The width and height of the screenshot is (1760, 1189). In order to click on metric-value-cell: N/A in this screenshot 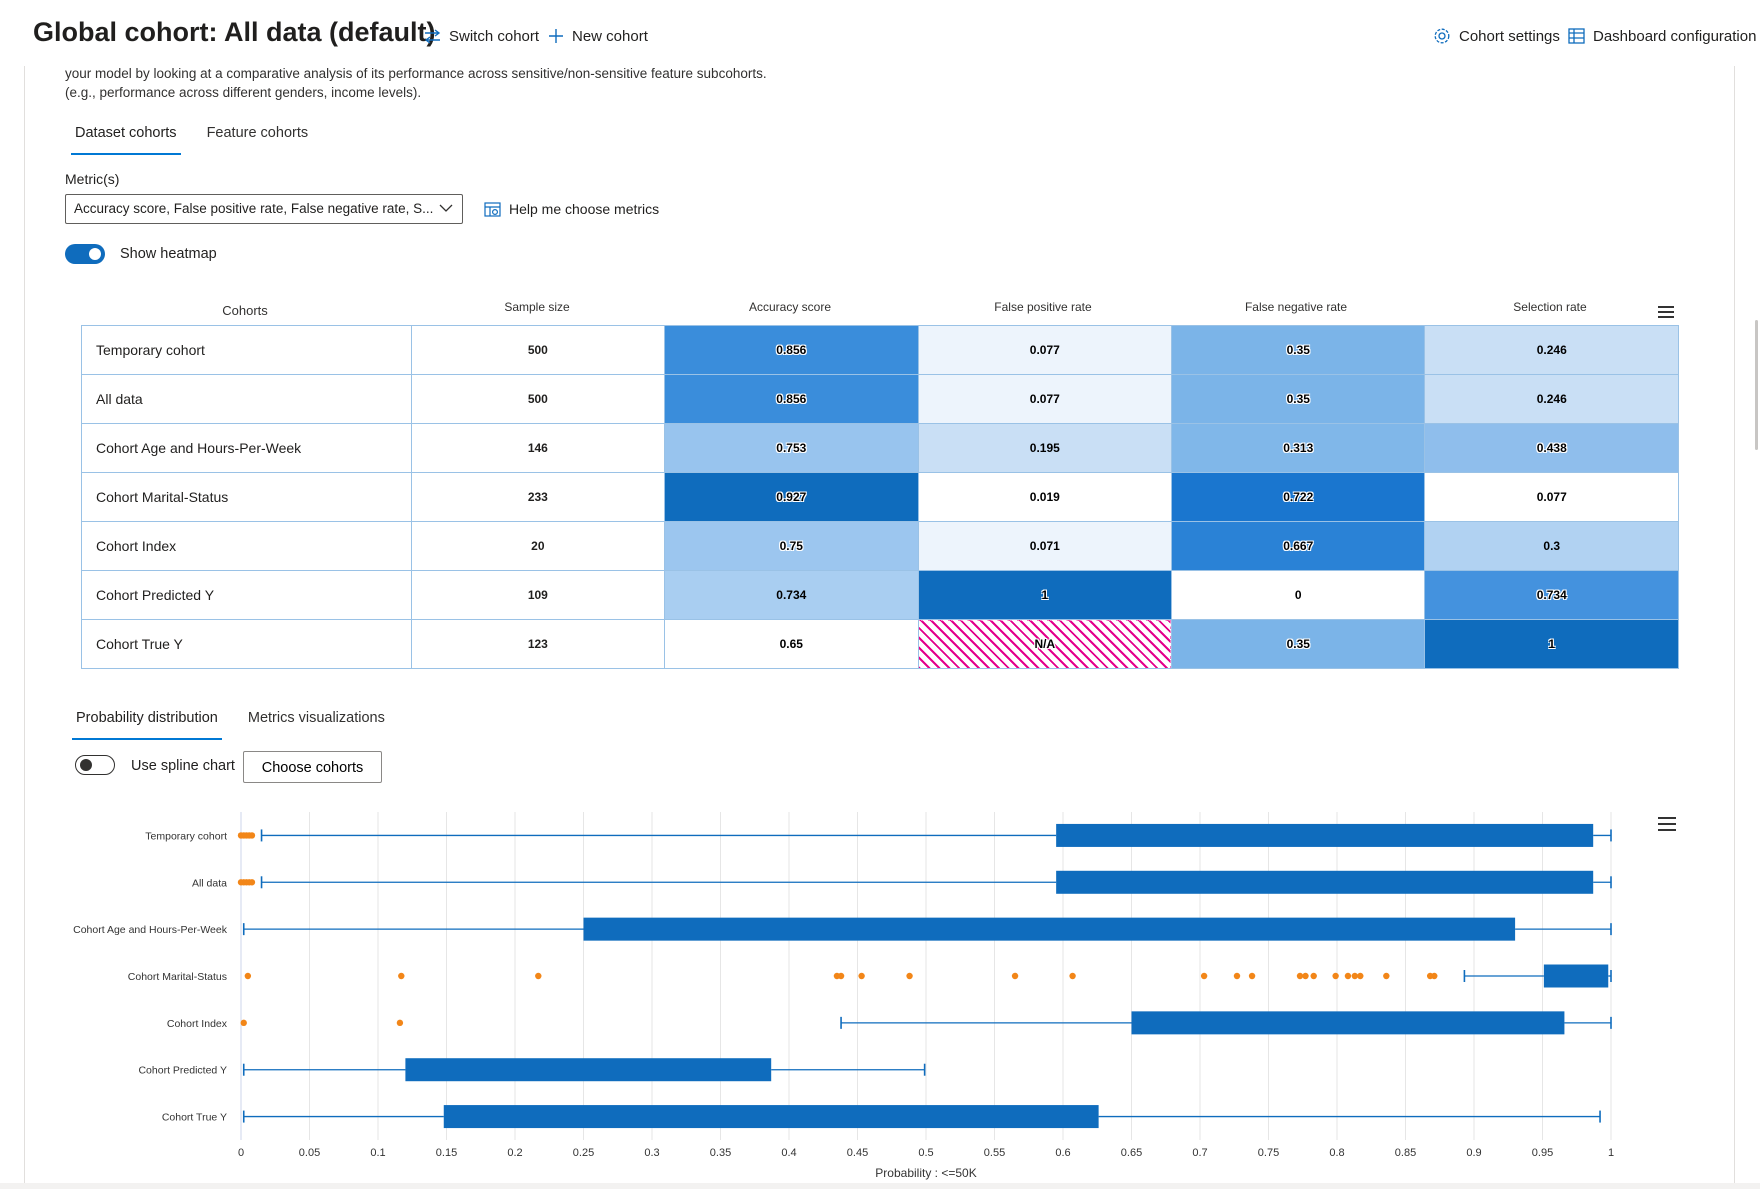, I will do `click(1045, 644)`.